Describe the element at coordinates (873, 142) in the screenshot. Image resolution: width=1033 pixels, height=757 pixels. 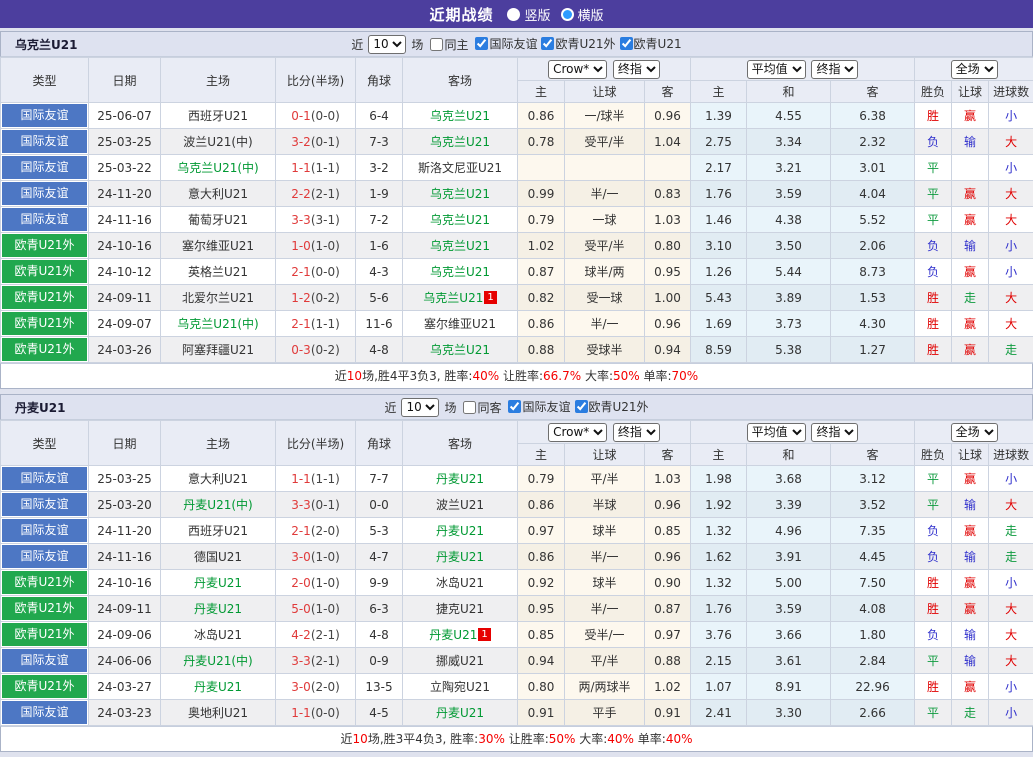
I see `avg-away-cell: 2.32` at that location.